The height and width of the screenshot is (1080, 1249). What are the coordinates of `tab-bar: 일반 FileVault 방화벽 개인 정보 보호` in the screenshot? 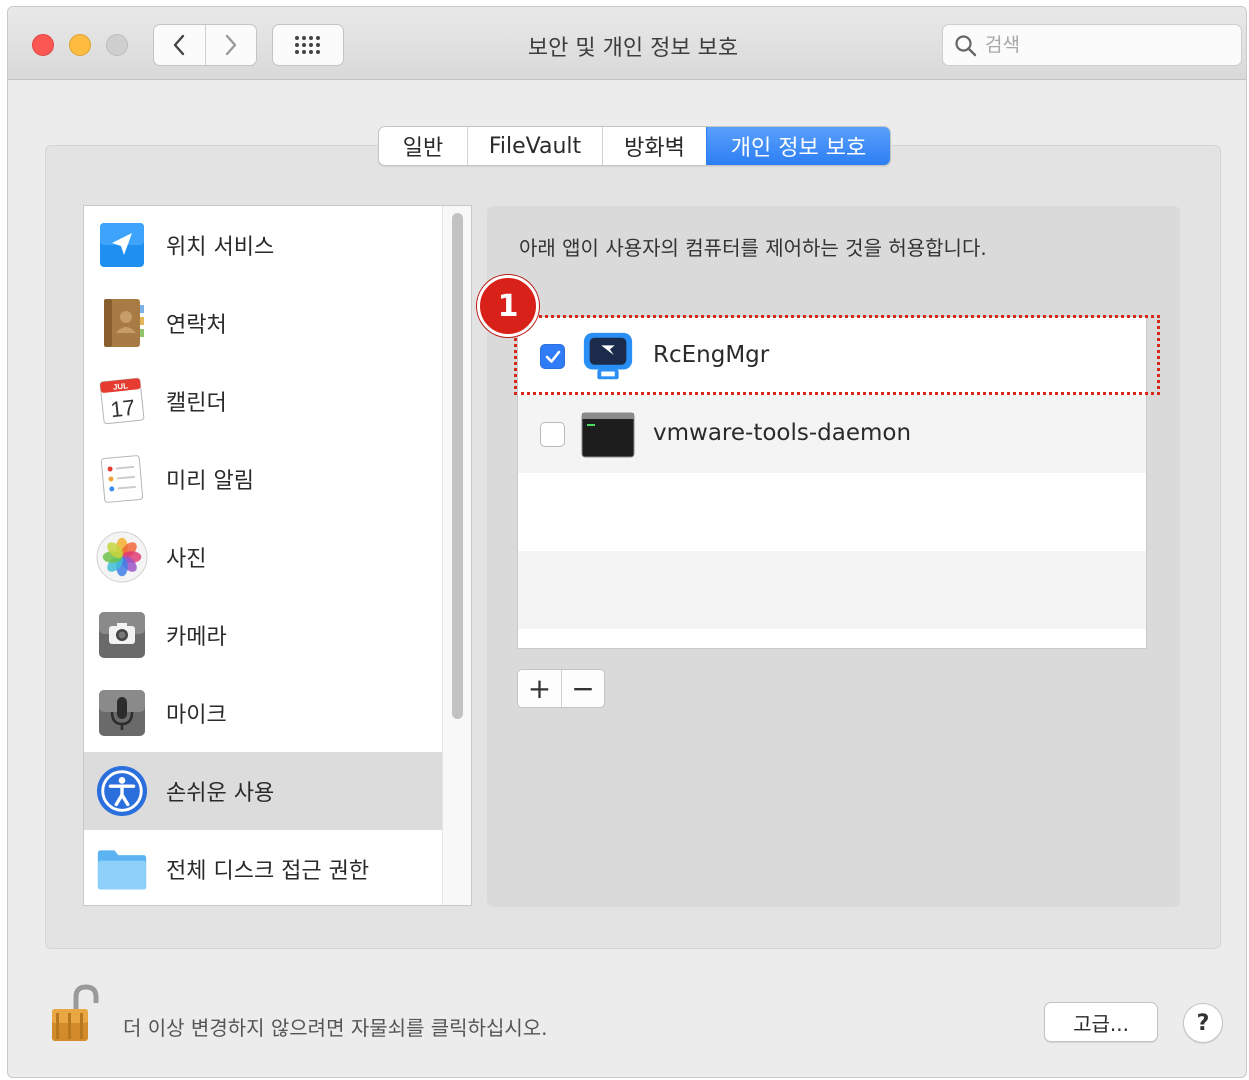 It's located at (634, 146).